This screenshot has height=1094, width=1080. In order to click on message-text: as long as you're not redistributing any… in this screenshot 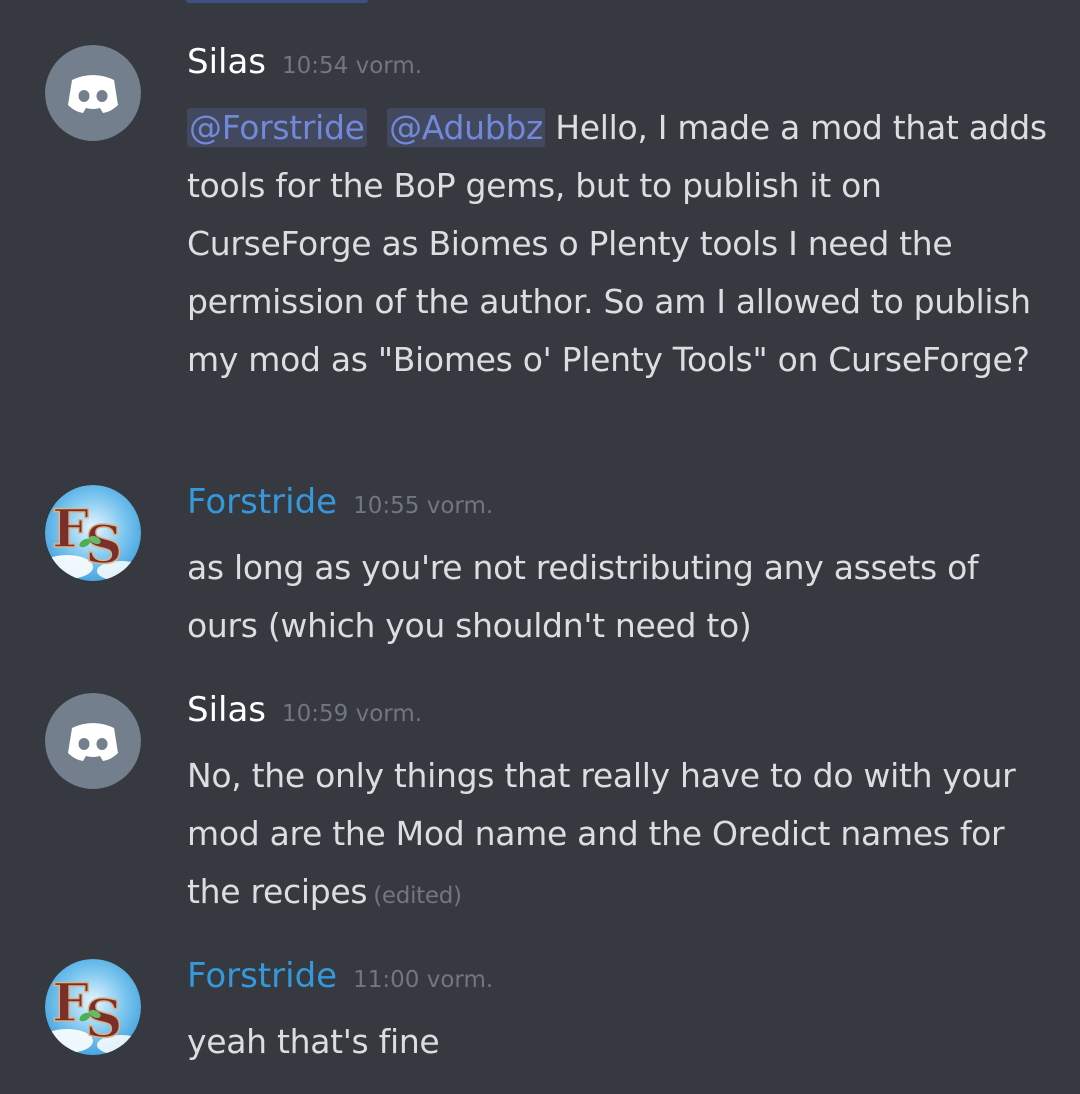, I will do `click(583, 596)`.